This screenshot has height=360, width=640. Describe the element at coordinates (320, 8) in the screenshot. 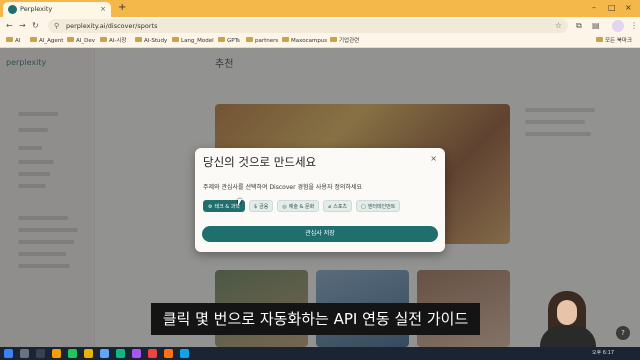

I see `browser-tabstrip: Perplexity × + – □ ×` at that location.